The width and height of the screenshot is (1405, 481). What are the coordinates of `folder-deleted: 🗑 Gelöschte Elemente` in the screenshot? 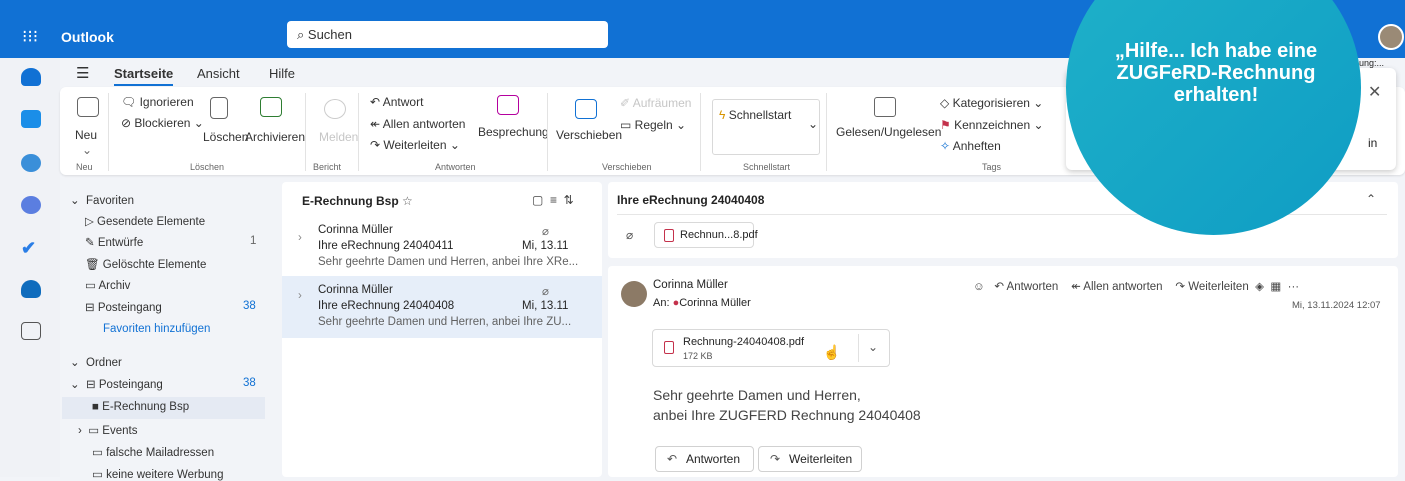 It's located at (145, 264).